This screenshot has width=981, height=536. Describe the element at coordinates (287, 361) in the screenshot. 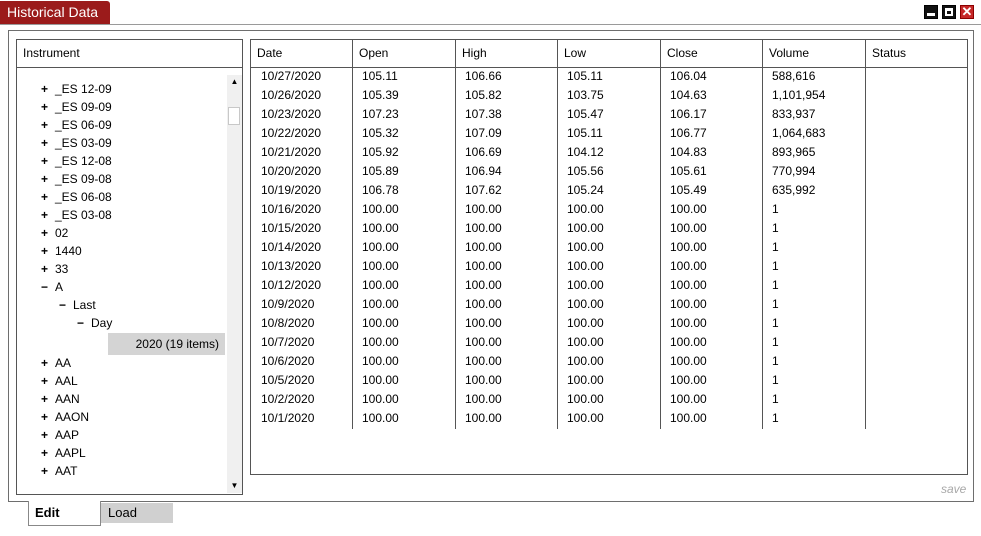

I see `table-cell: 10/6/2020` at that location.